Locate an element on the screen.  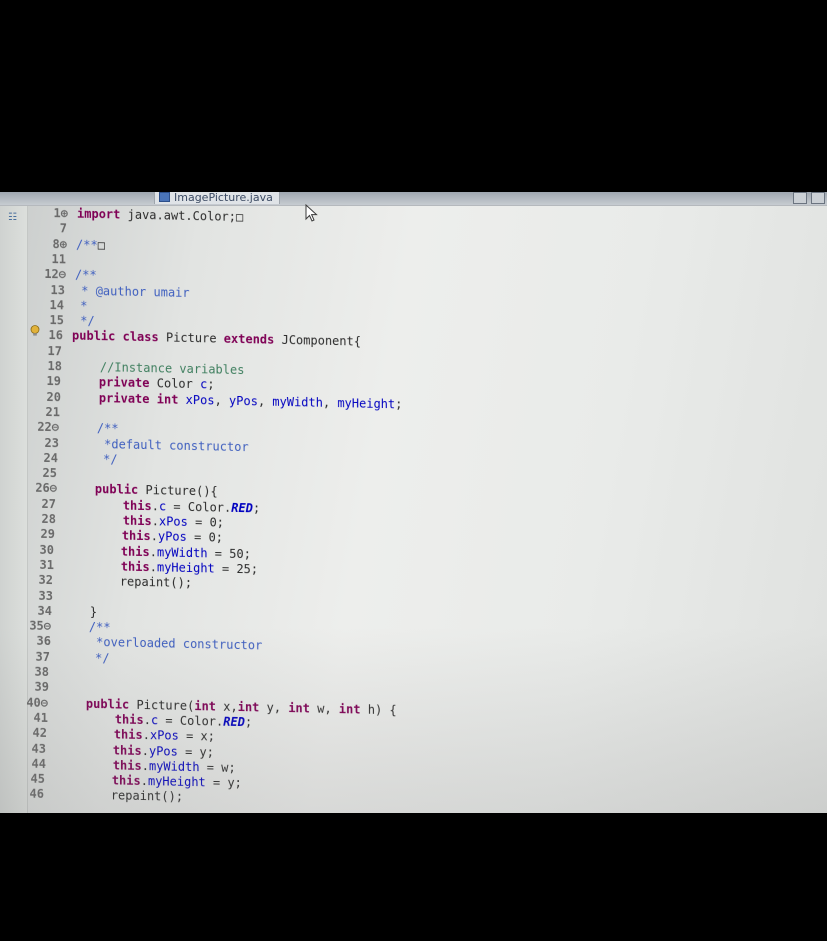
code-token: = 0; is located at coordinates (204, 537).